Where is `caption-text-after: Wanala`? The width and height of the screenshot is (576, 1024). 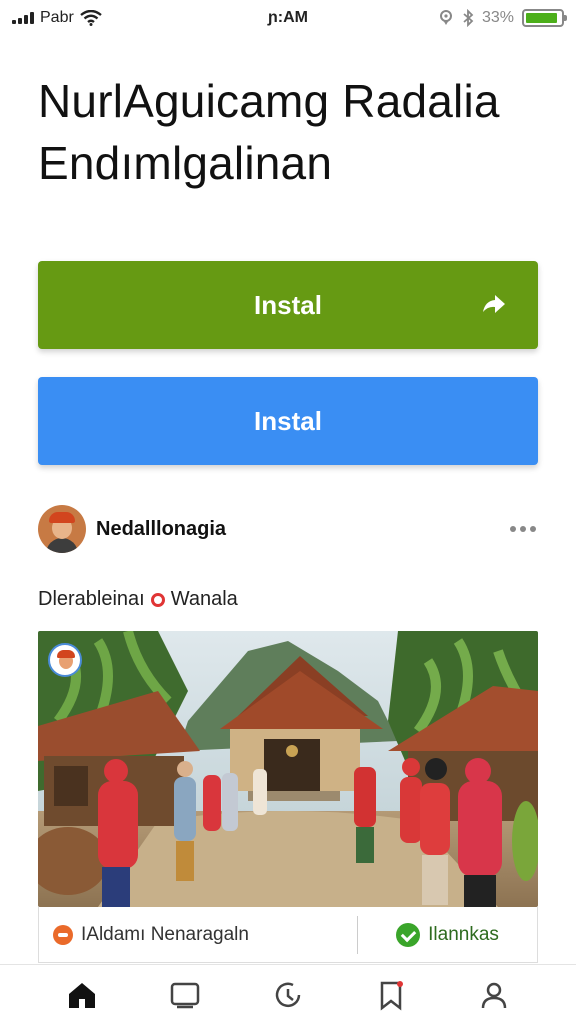 caption-text-after: Wanala is located at coordinates (204, 599).